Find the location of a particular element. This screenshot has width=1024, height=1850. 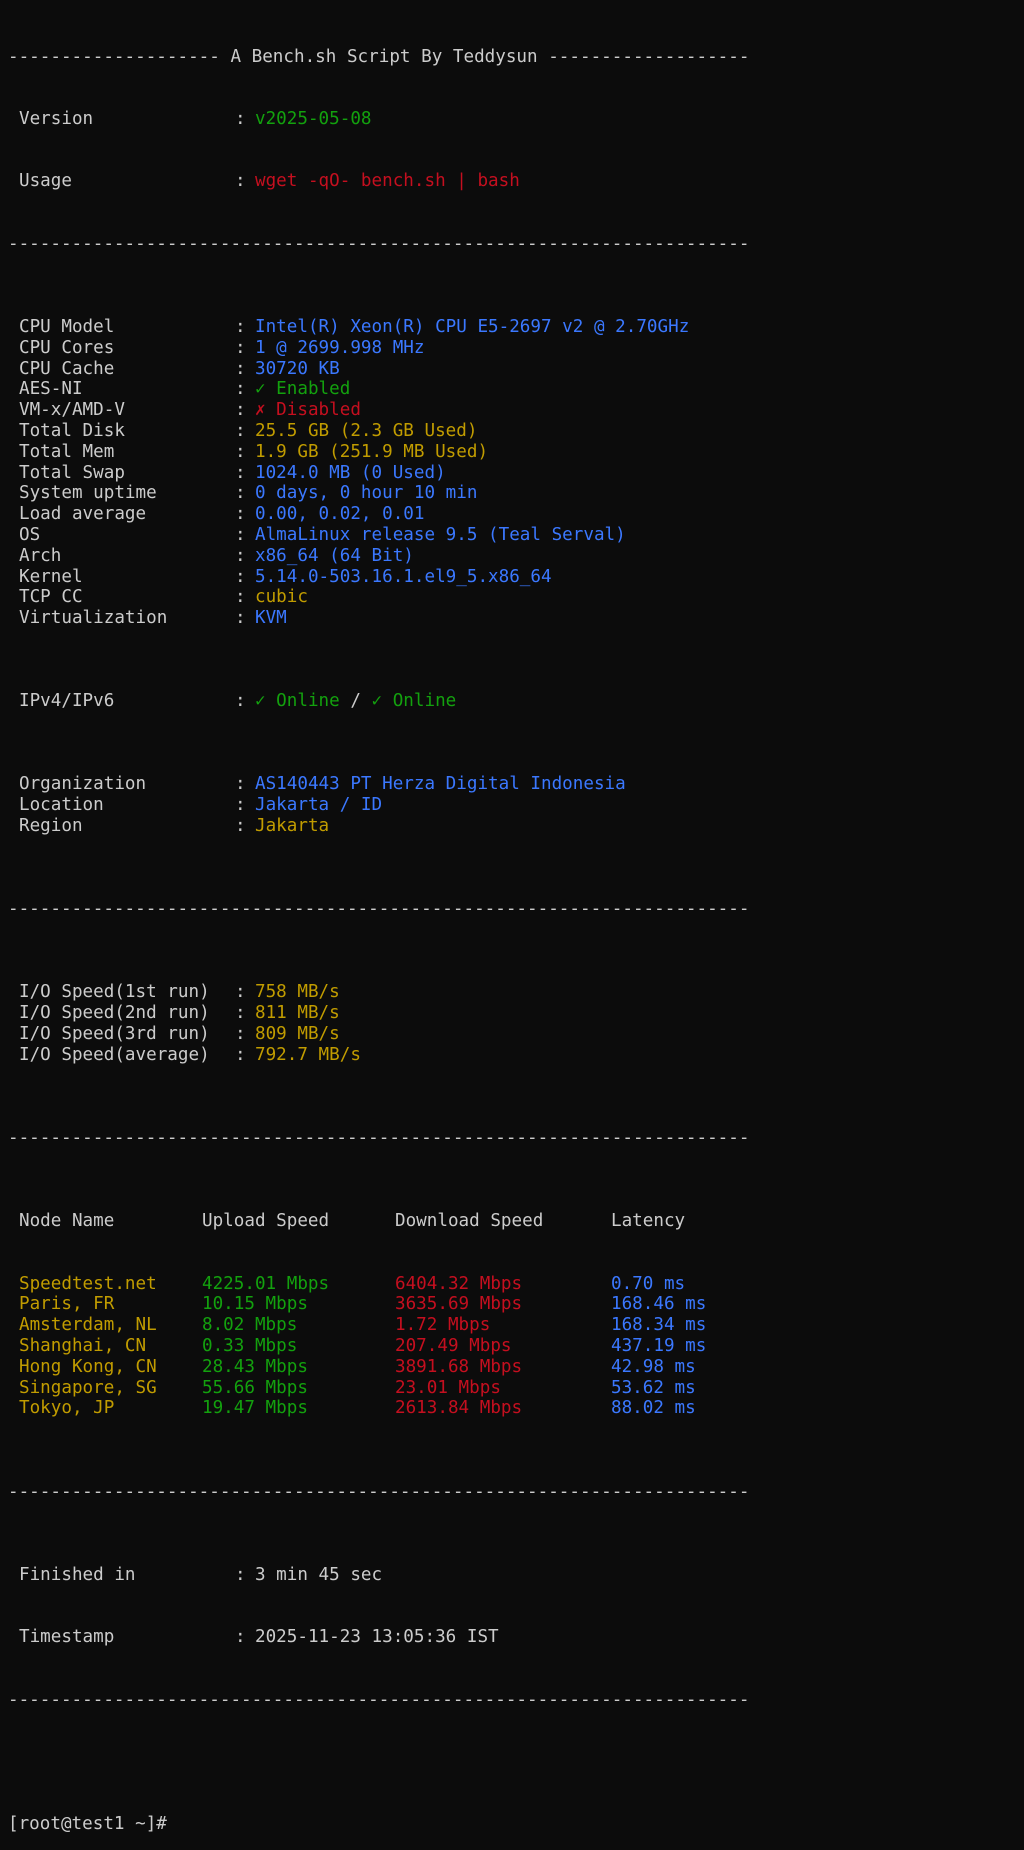

download-speed: 207.49 Mbps is located at coordinates (453, 1346).